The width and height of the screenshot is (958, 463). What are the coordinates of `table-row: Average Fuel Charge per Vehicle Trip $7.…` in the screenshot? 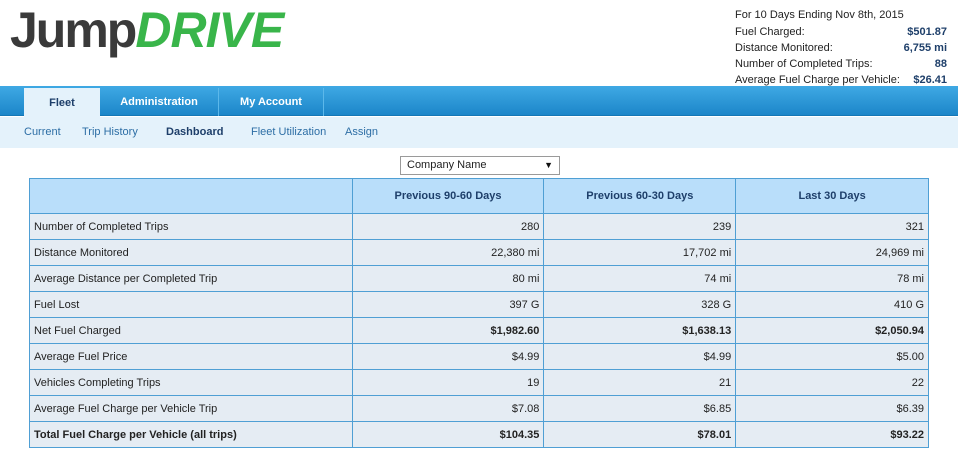 It's located at (479, 408).